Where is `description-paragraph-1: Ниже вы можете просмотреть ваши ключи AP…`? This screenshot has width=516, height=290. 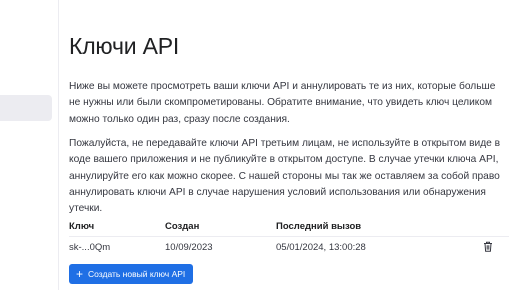
description-paragraph-1: Ниже вы можете просмотреть ваши ключи AP… is located at coordinates (282, 103).